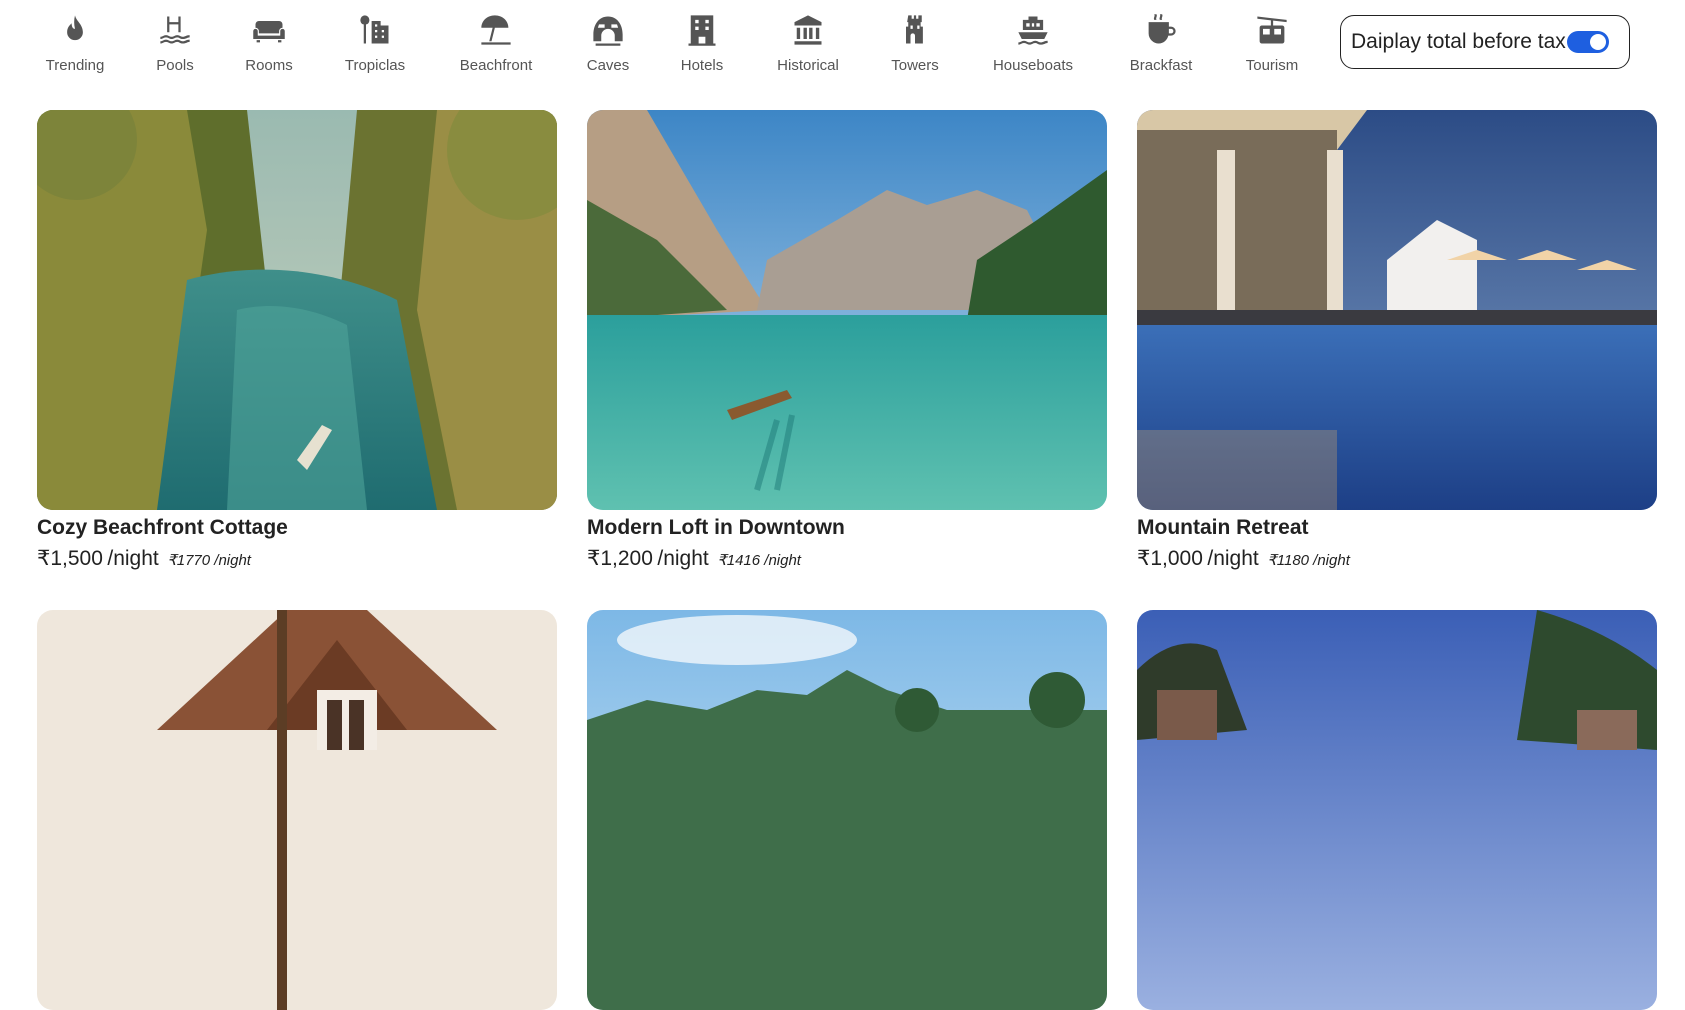 The width and height of the screenshot is (1685, 1010). I want to click on sunset-resort-photo, so click(1397, 810).